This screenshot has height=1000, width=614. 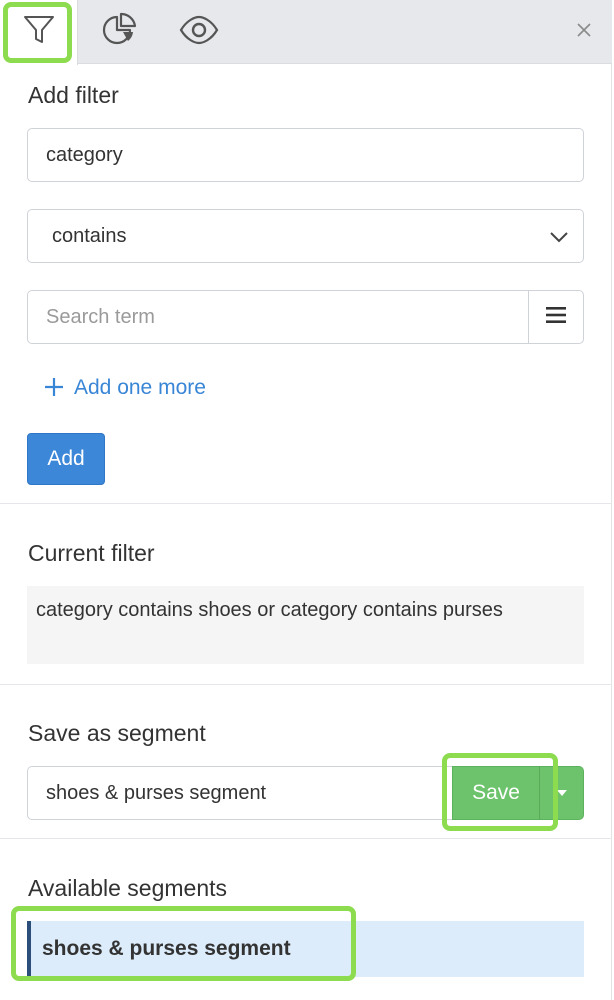 I want to click on add-one-more-link: Add one more, so click(x=125, y=388).